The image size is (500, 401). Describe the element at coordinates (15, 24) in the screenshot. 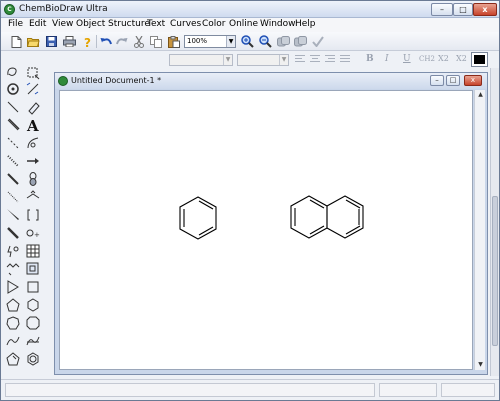

I see `menu-file: File` at that location.